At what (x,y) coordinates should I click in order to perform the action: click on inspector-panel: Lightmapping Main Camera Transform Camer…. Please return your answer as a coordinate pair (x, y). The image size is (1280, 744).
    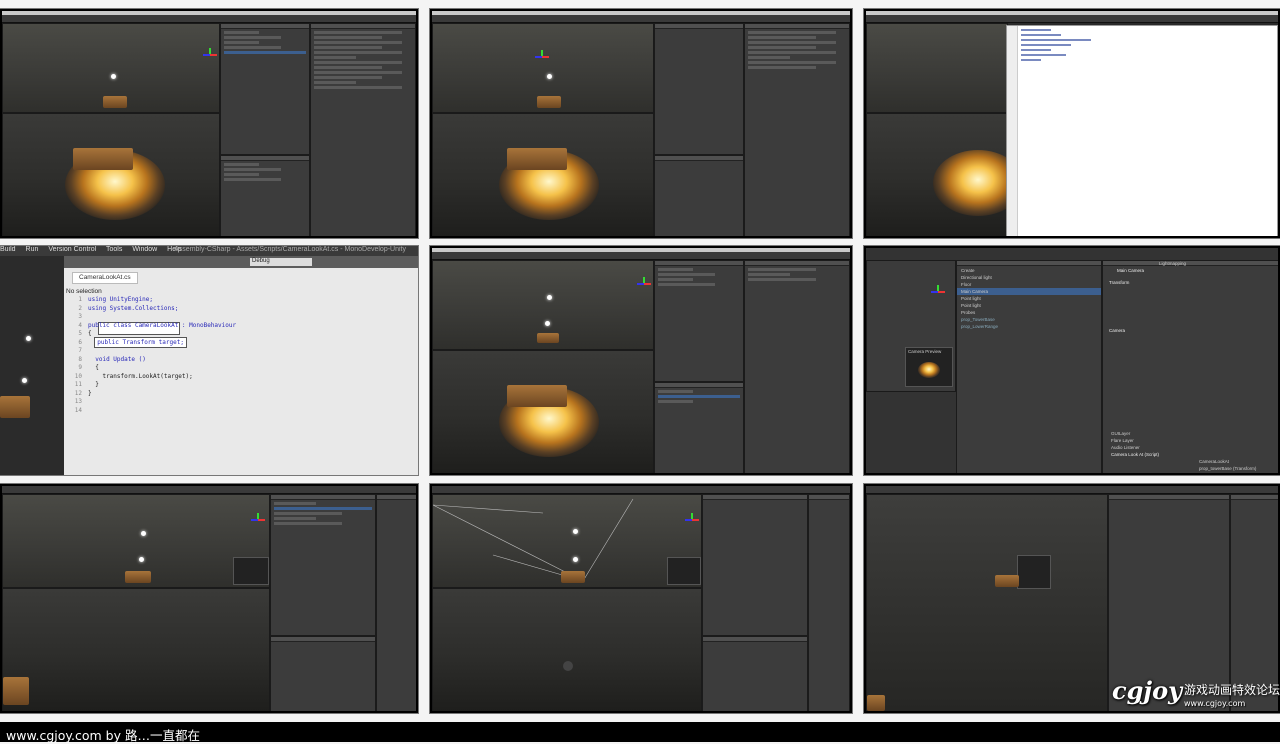
    Looking at the image, I should click on (1190, 366).